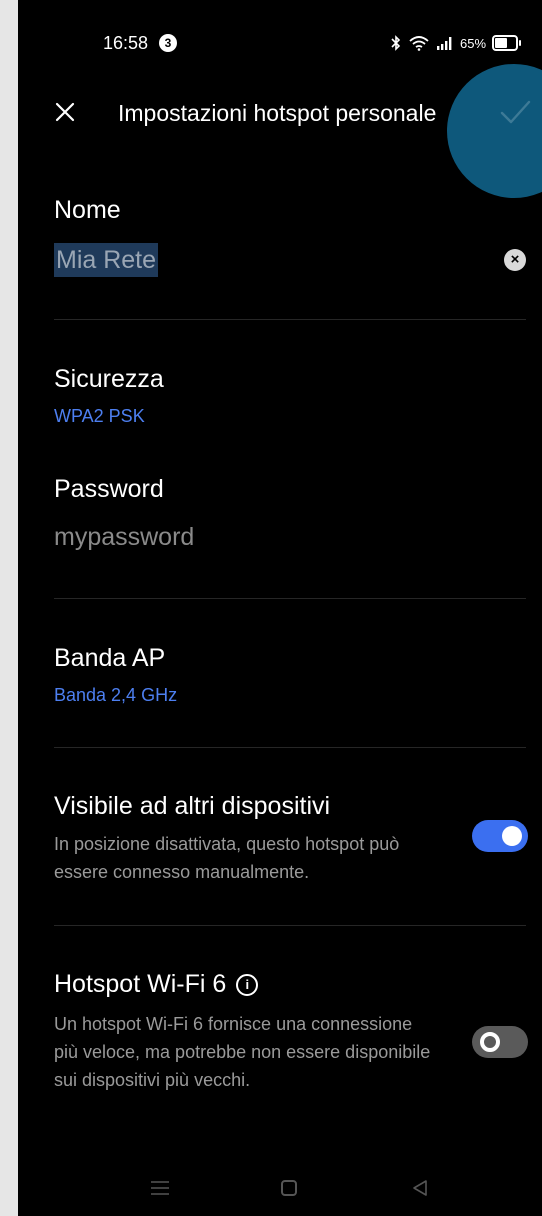 The width and height of the screenshot is (542, 1216). Describe the element at coordinates (99, 416) in the screenshot. I see `sicurezza-value: WPA2 PSK` at that location.